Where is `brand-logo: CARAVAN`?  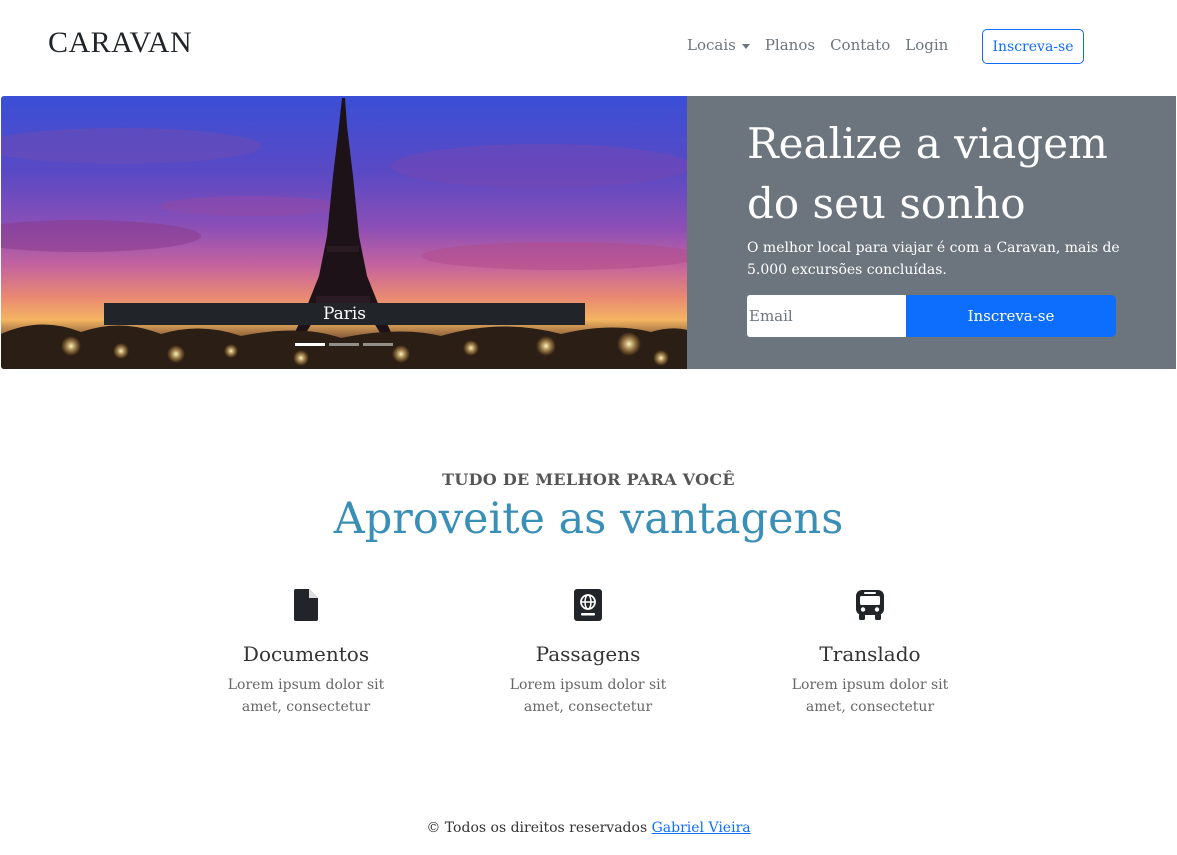
brand-logo: CARAVAN is located at coordinates (120, 43).